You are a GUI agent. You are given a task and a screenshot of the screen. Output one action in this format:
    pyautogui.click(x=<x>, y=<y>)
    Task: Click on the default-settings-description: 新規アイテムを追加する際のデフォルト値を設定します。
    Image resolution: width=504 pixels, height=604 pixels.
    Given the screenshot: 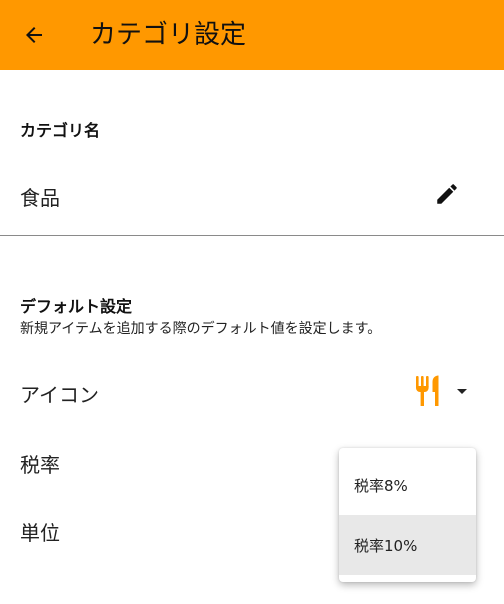 What is the action you would take?
    pyautogui.click(x=201, y=329)
    